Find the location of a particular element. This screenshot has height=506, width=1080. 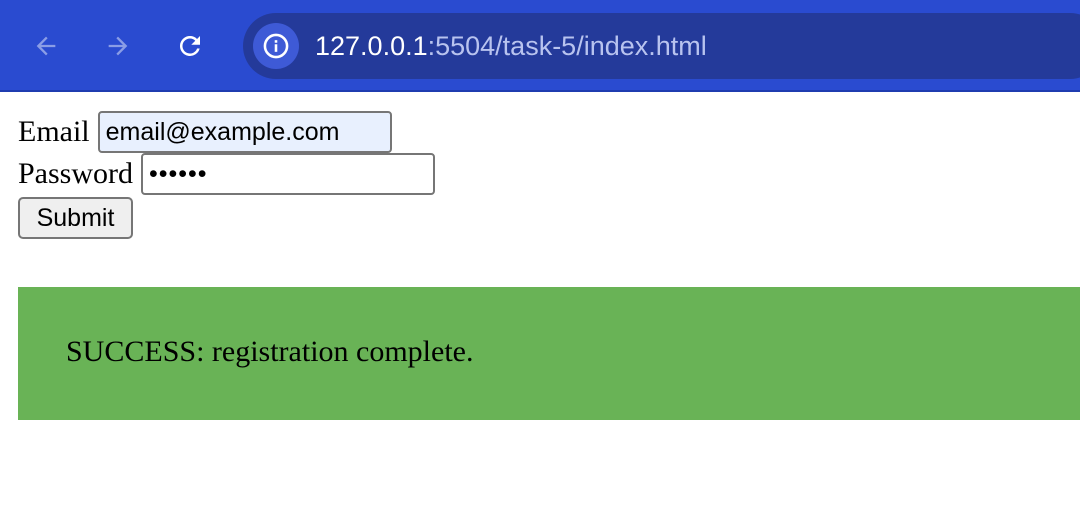

arrow-left-icon is located at coordinates (46, 46).